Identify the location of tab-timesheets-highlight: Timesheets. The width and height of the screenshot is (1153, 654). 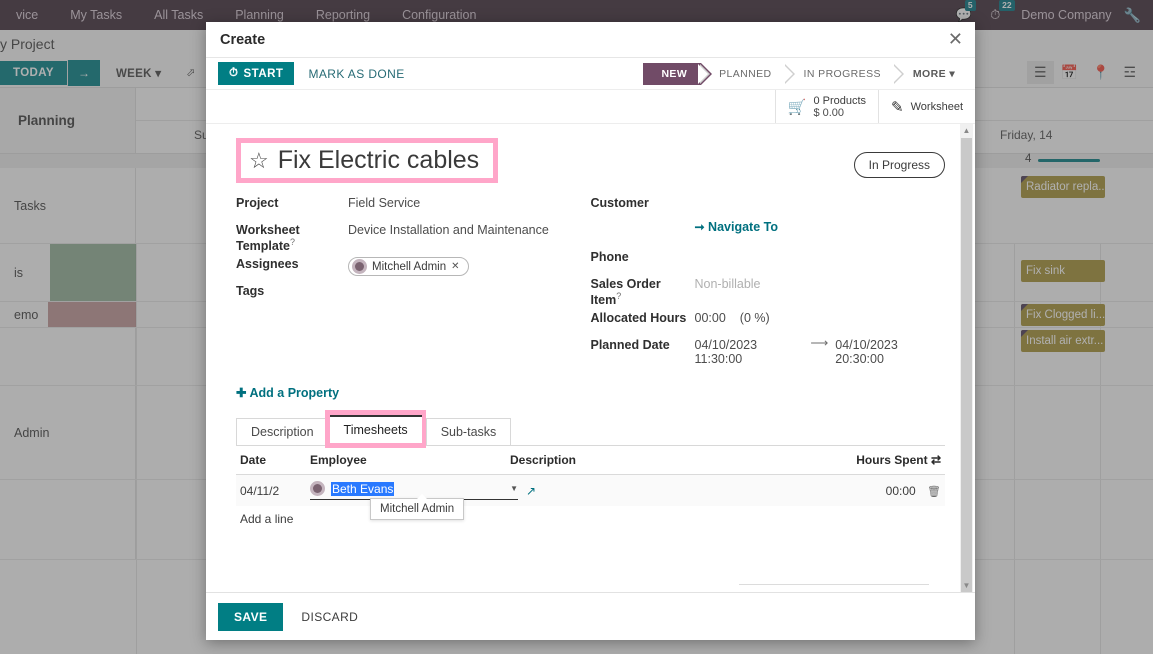
(375, 429).